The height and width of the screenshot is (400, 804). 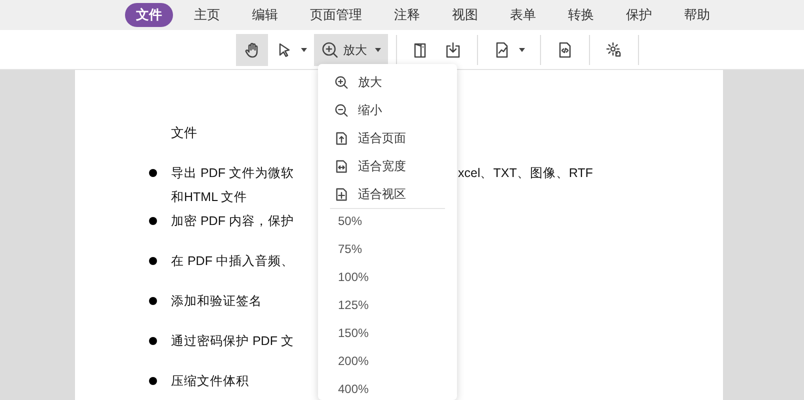 What do you see at coordinates (353, 389) in the screenshot?
I see `zoom-level-option: 400%` at bounding box center [353, 389].